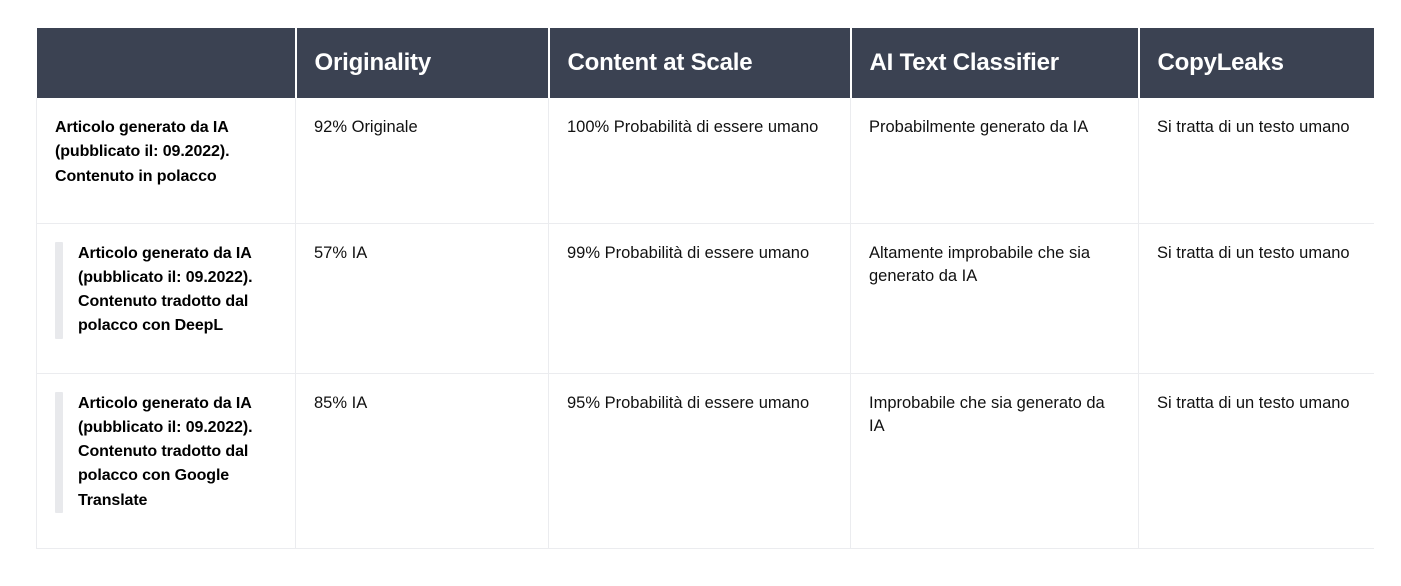 This screenshot has width=1401, height=586. I want to click on column-header-originality: Originality, so click(422, 63).